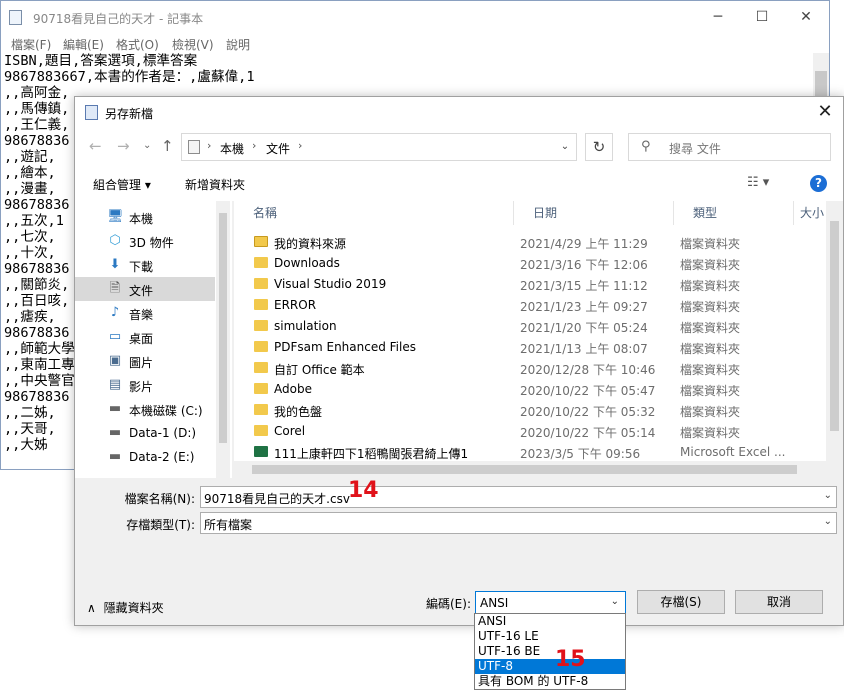 Image resolution: width=844 pixels, height=698 pixels. I want to click on search-box: ⚲ 搜尋 文件, so click(729, 147).